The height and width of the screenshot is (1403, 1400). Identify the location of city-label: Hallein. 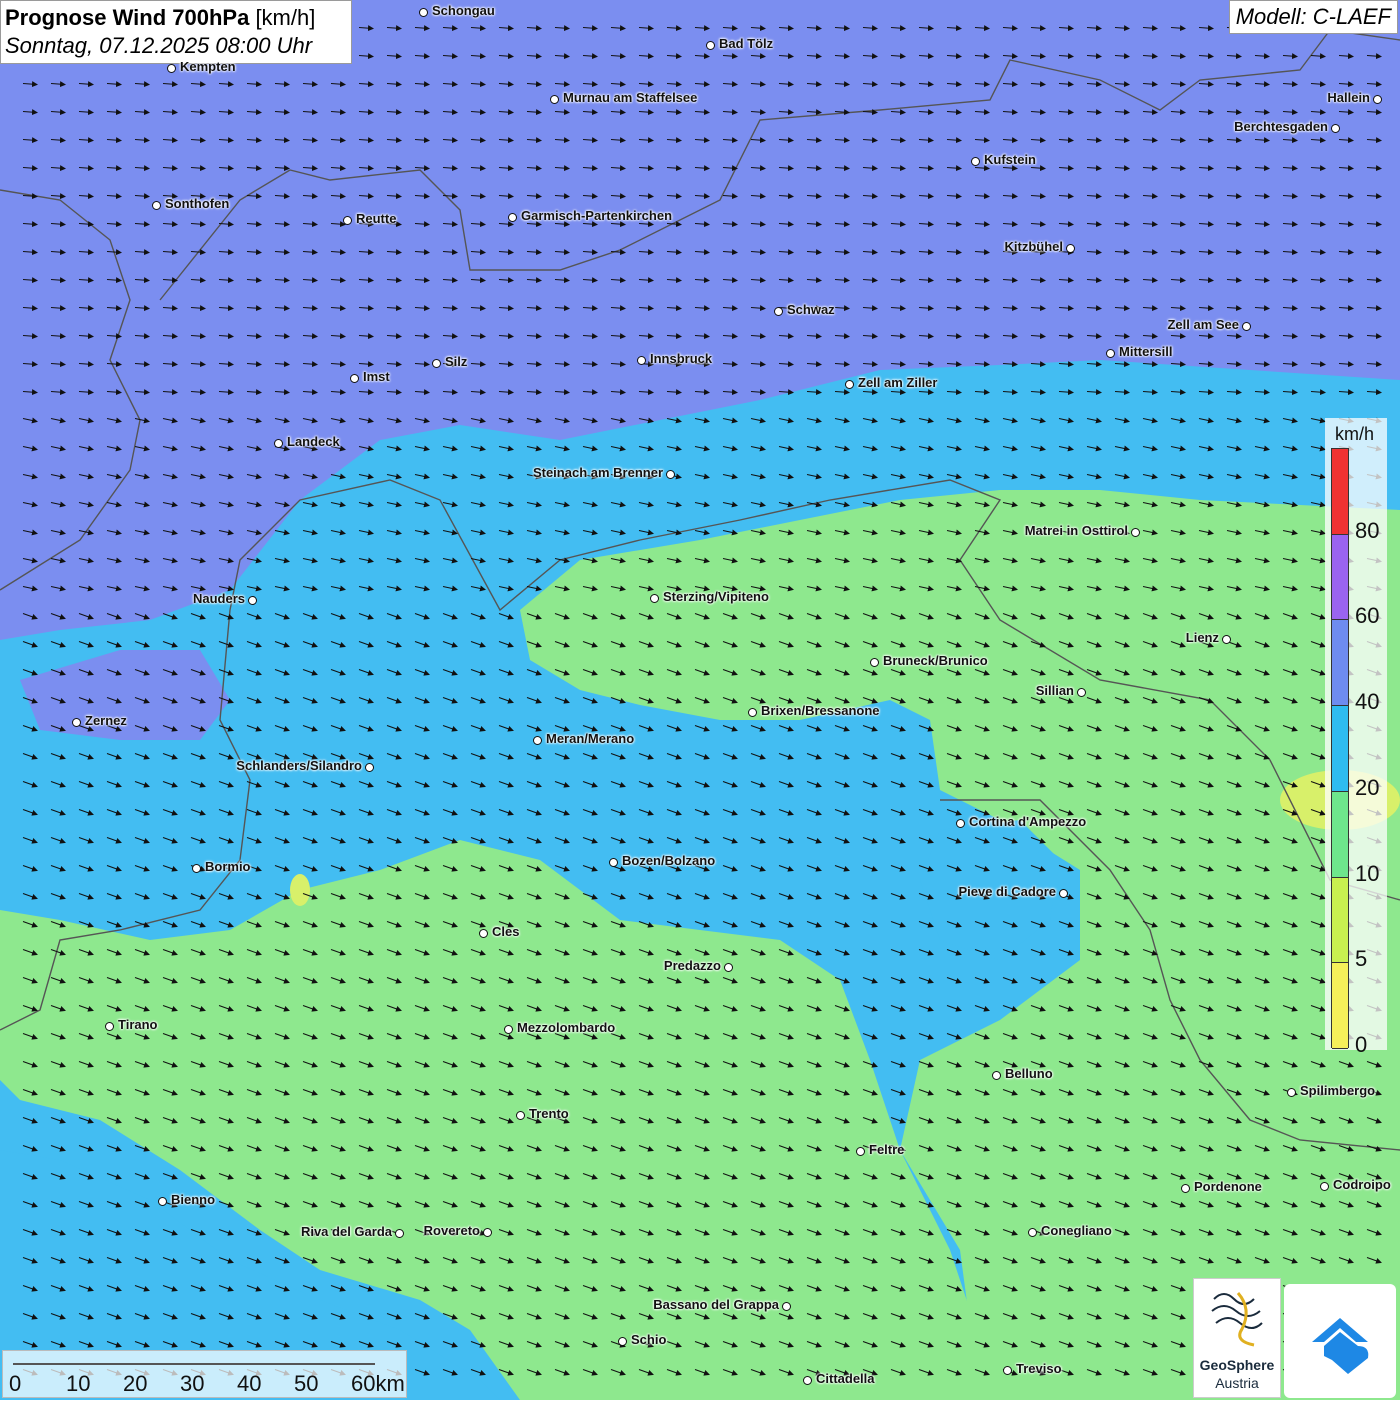
(1348, 97).